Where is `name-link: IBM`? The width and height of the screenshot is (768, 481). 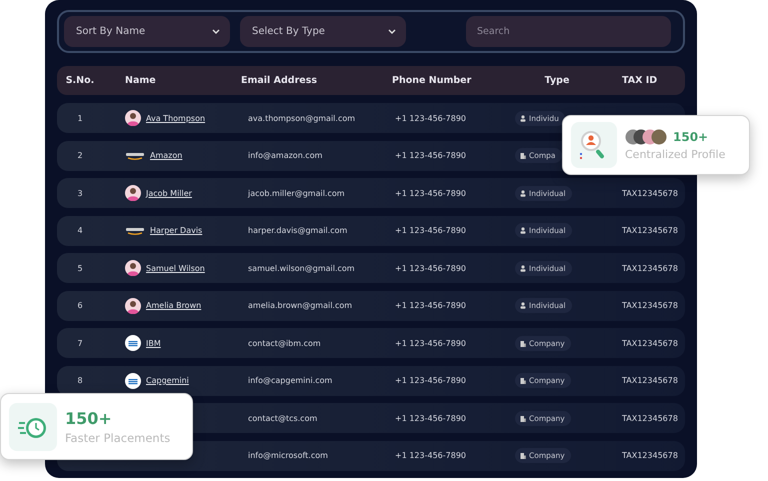 name-link: IBM is located at coordinates (153, 343).